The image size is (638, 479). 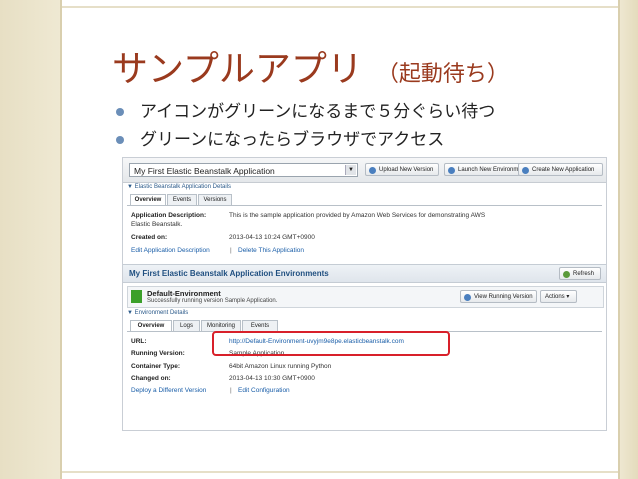 What do you see at coordinates (340, 472) in the screenshot?
I see `bottom-decor-line` at bounding box center [340, 472].